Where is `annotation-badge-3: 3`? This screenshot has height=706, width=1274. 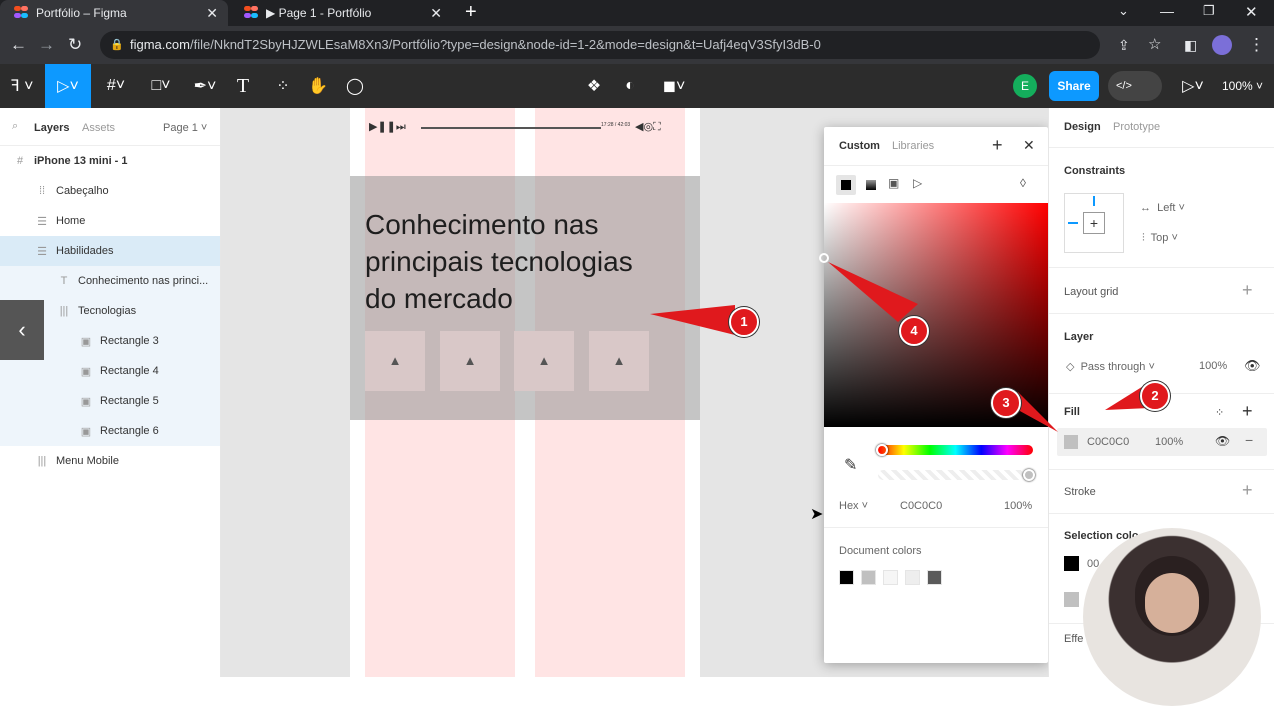 annotation-badge-3: 3 is located at coordinates (1006, 403).